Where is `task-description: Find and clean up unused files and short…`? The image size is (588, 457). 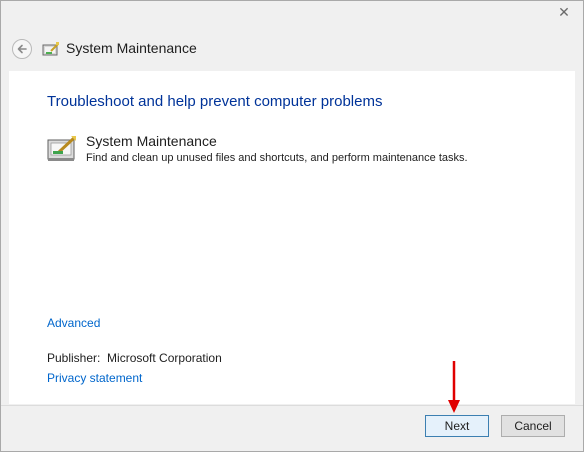 task-description: Find and clean up unused files and short… is located at coordinates (277, 158).